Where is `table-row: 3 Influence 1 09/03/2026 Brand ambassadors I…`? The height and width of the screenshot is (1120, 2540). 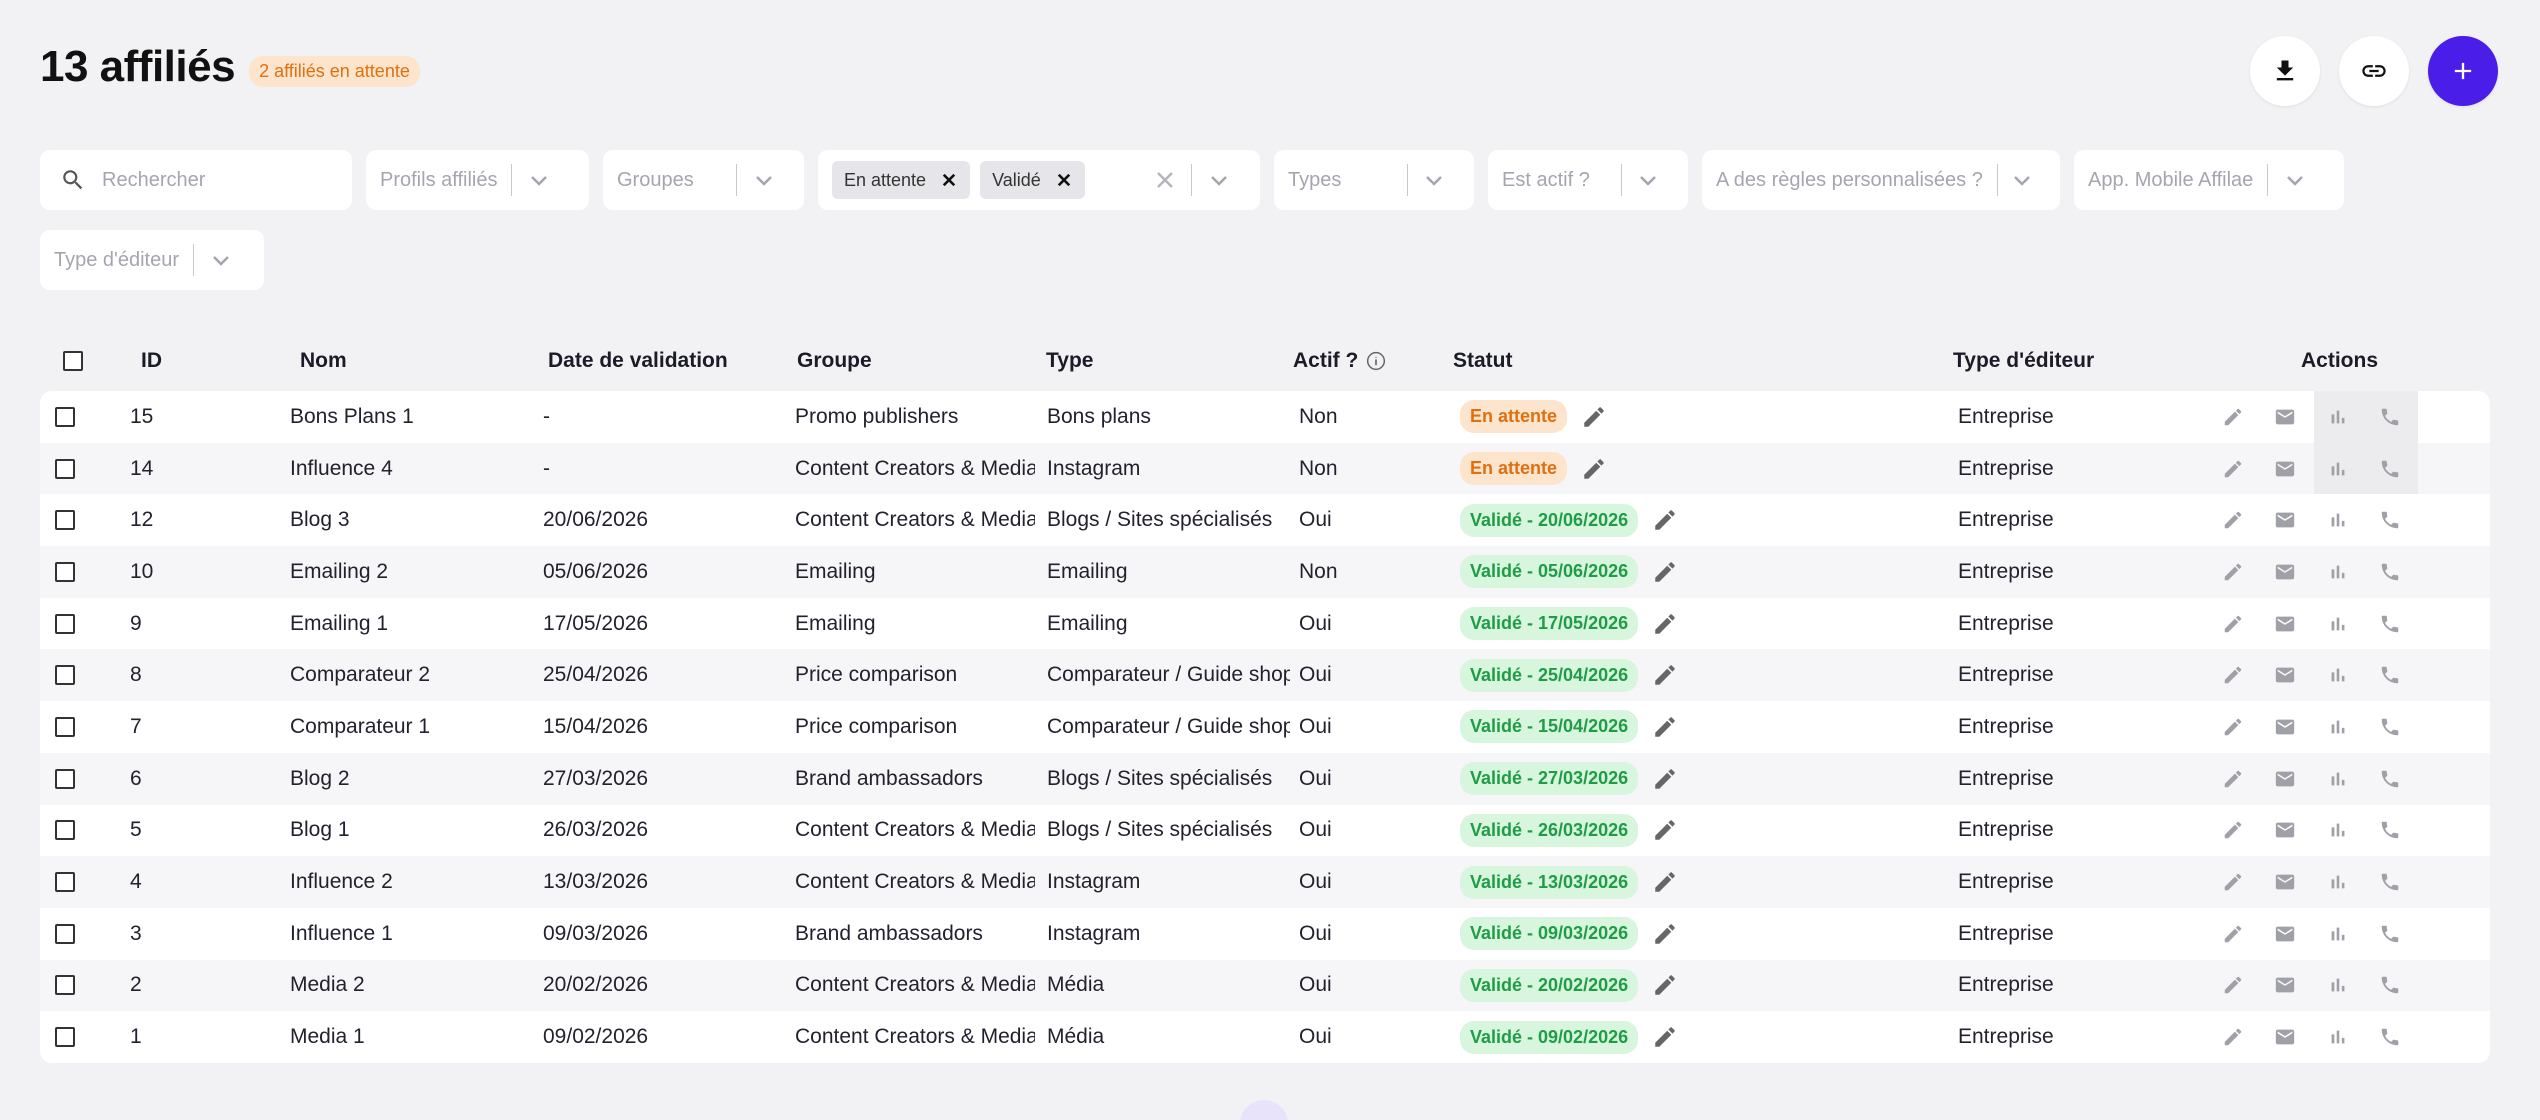 table-row: 3 Influence 1 09/03/2026 Brand ambassadors I… is located at coordinates (1265, 934).